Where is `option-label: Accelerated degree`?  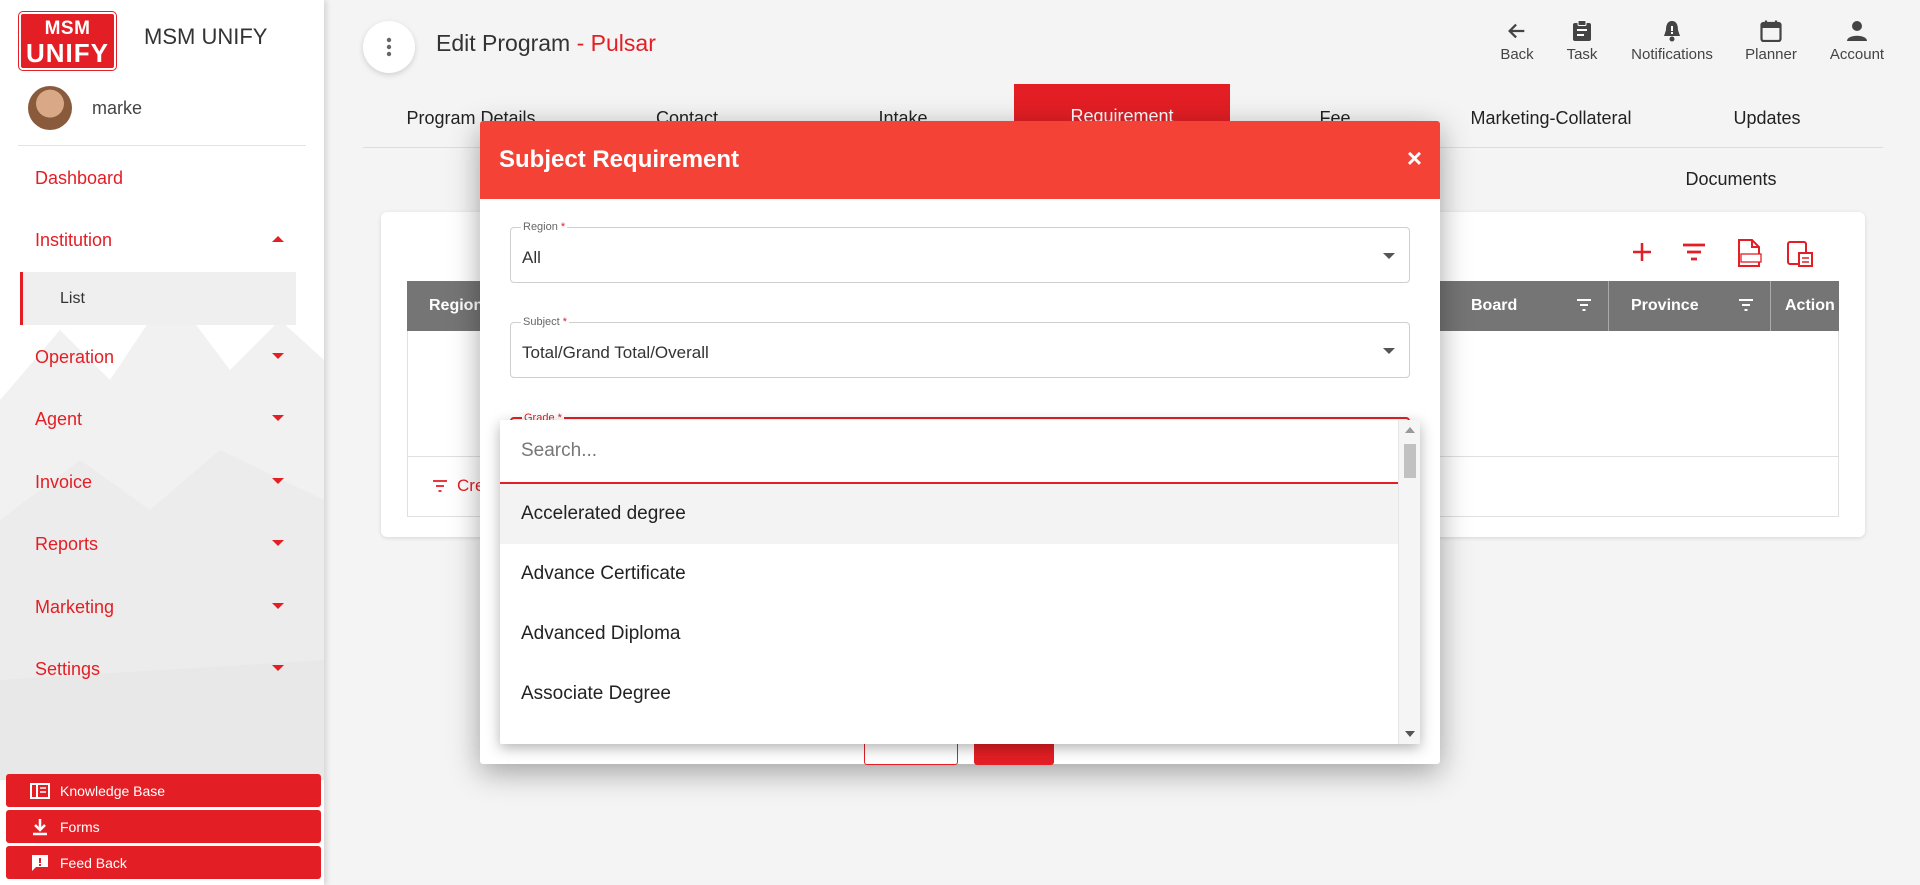
option-label: Accelerated degree is located at coordinates (603, 513).